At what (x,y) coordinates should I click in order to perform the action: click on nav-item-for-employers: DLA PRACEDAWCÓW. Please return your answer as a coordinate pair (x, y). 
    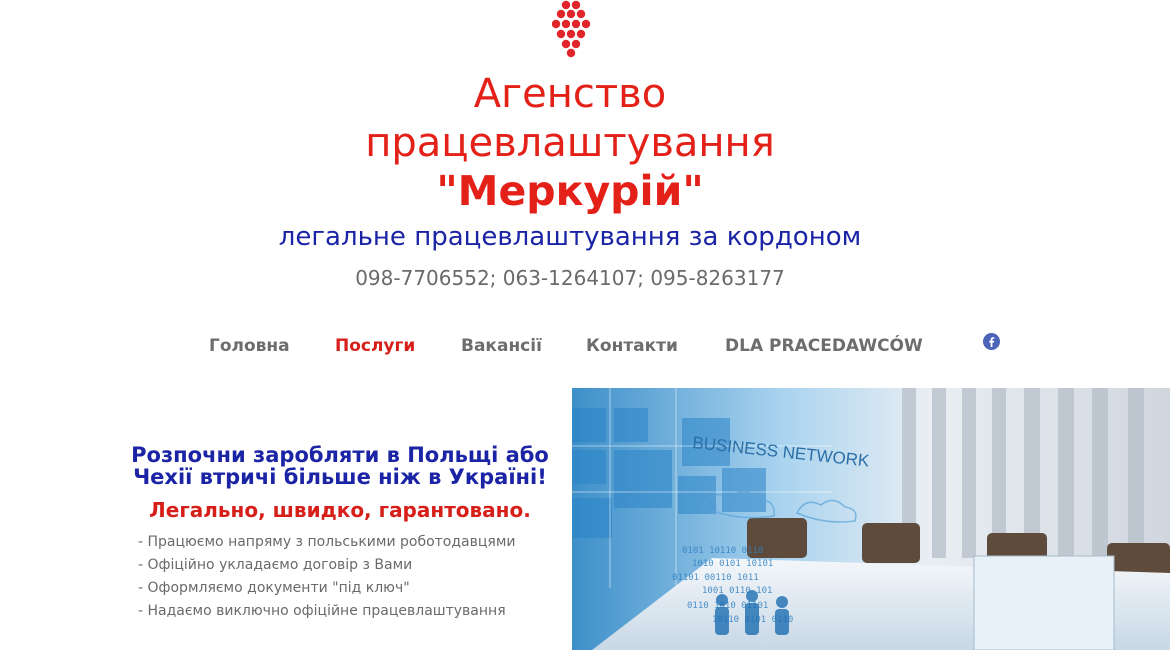
    Looking at the image, I should click on (824, 346).